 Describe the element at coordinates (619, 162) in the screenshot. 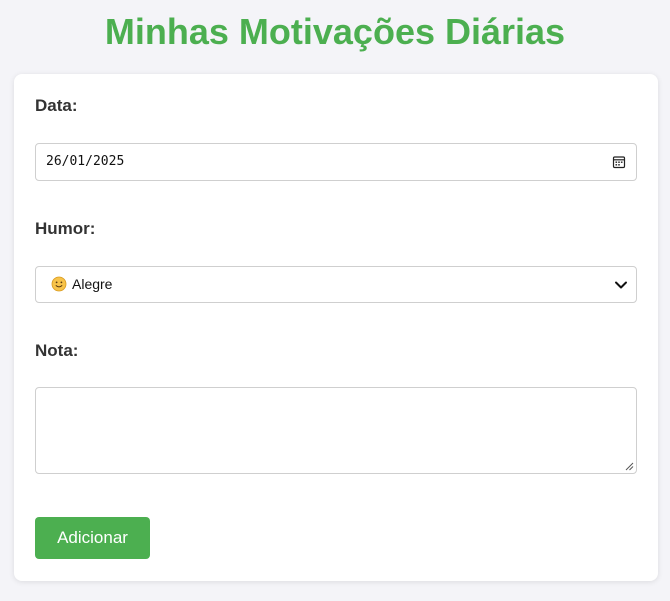

I see `calendar-icon` at that location.